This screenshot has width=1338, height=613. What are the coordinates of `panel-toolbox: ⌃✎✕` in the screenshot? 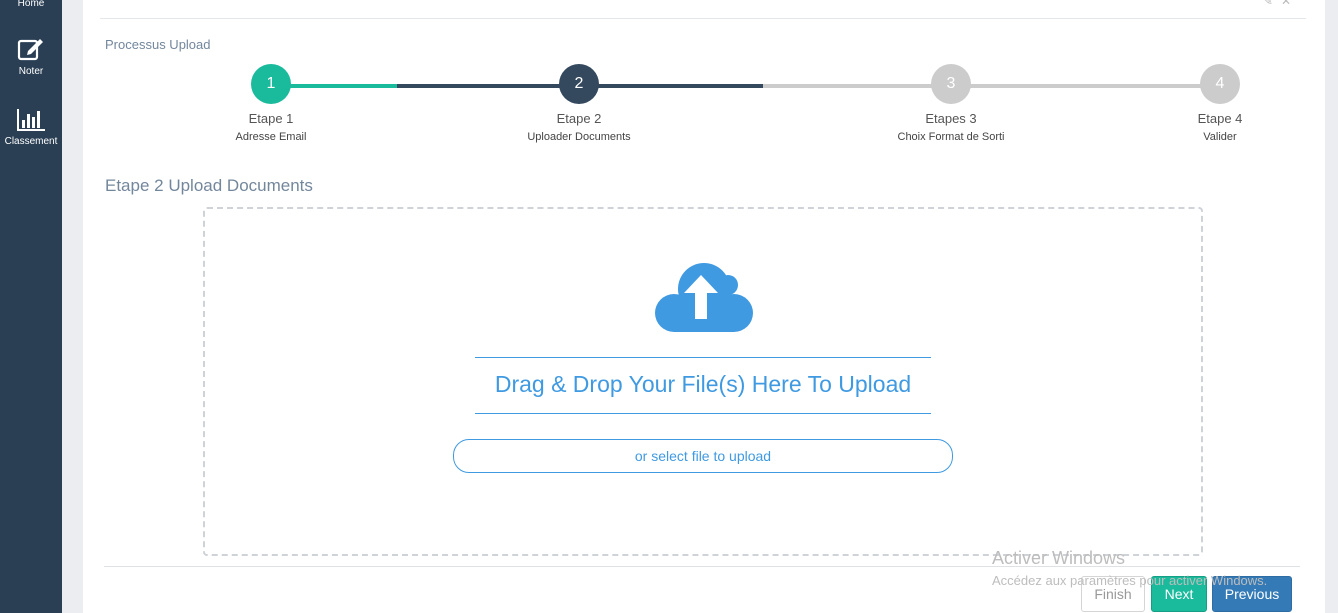 It's located at (1272, 4).